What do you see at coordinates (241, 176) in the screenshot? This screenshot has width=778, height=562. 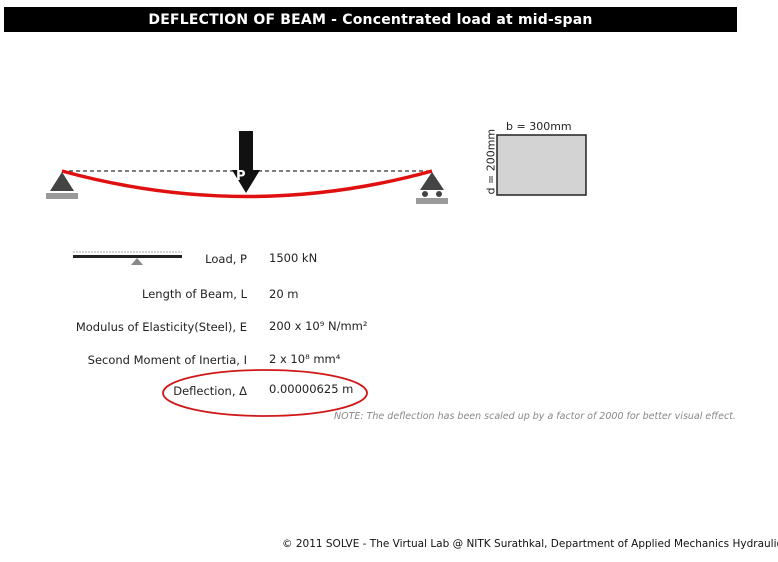 I see `load-marker-label: P` at bounding box center [241, 176].